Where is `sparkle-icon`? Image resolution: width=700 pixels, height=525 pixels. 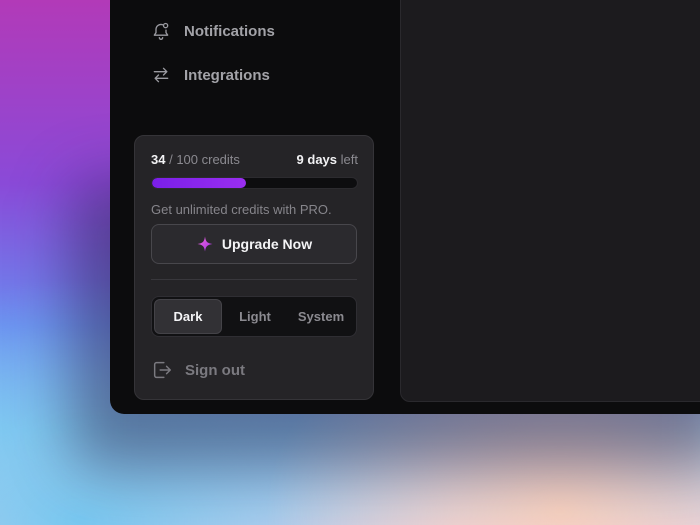 sparkle-icon is located at coordinates (205, 244).